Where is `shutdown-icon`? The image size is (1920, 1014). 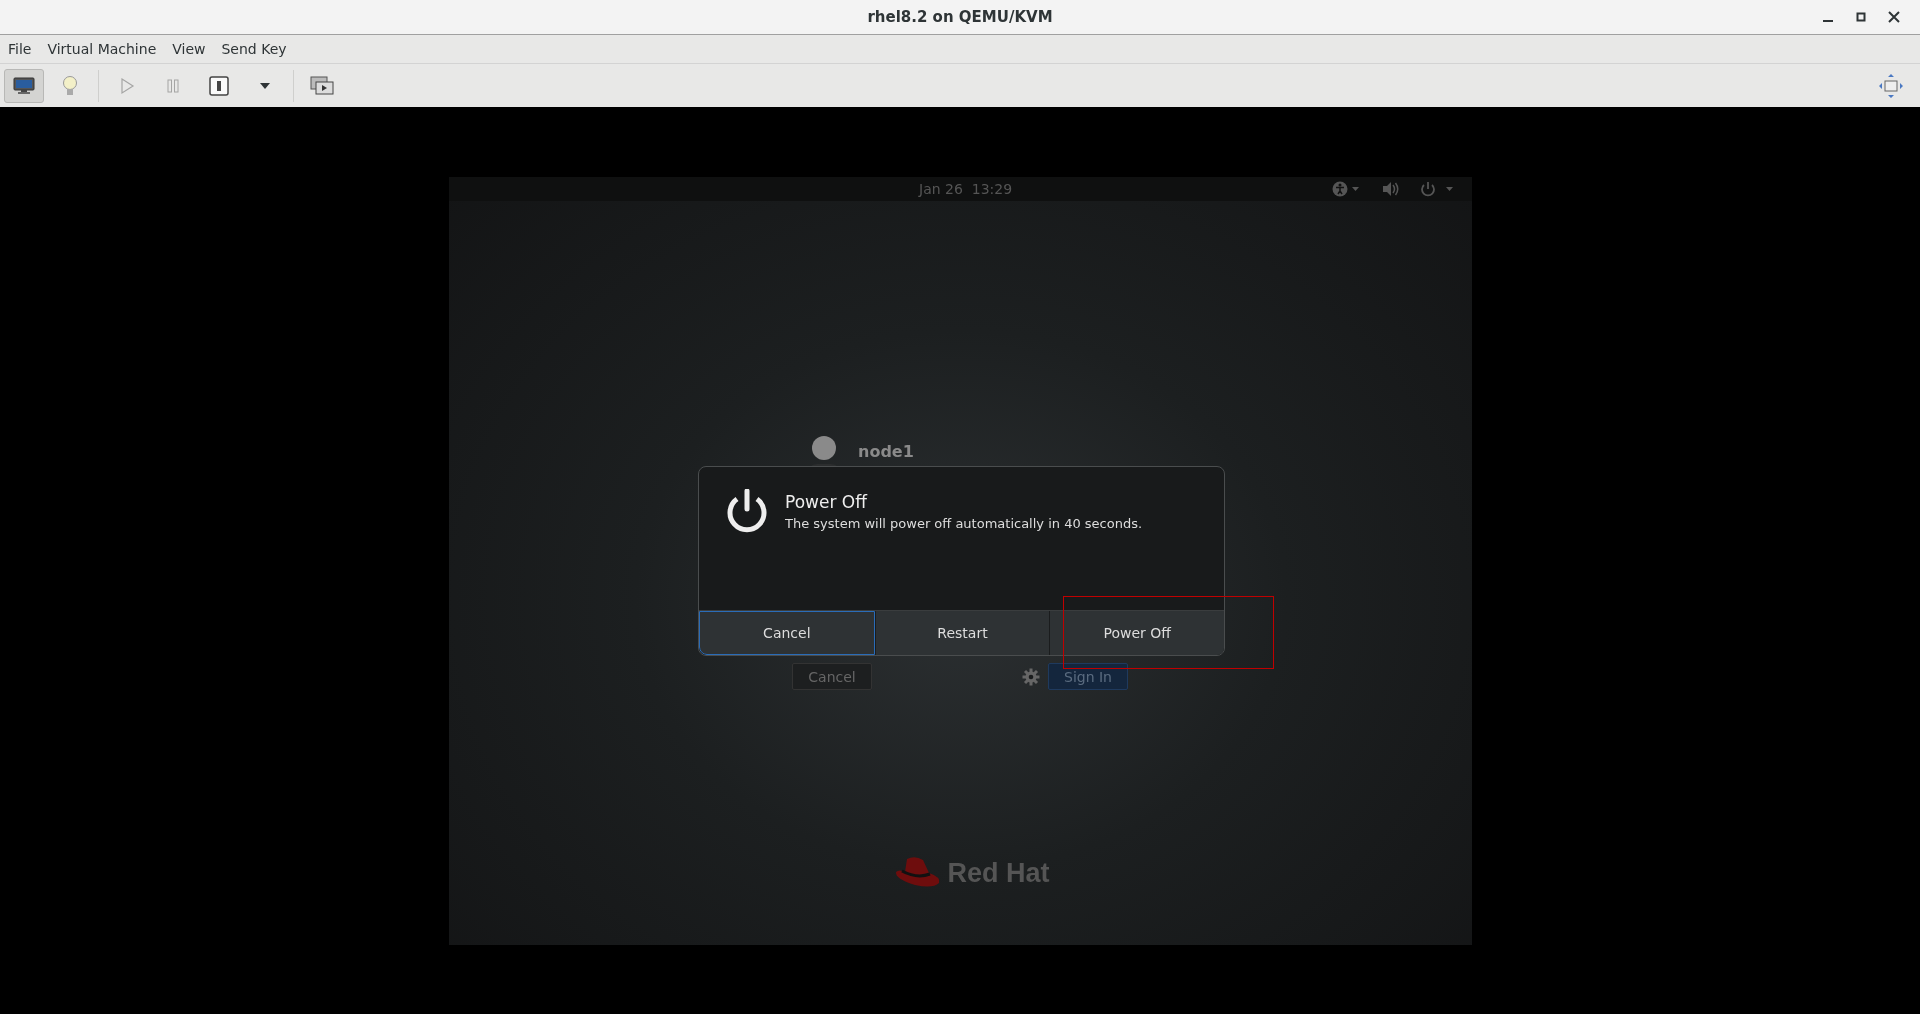 shutdown-icon is located at coordinates (219, 85).